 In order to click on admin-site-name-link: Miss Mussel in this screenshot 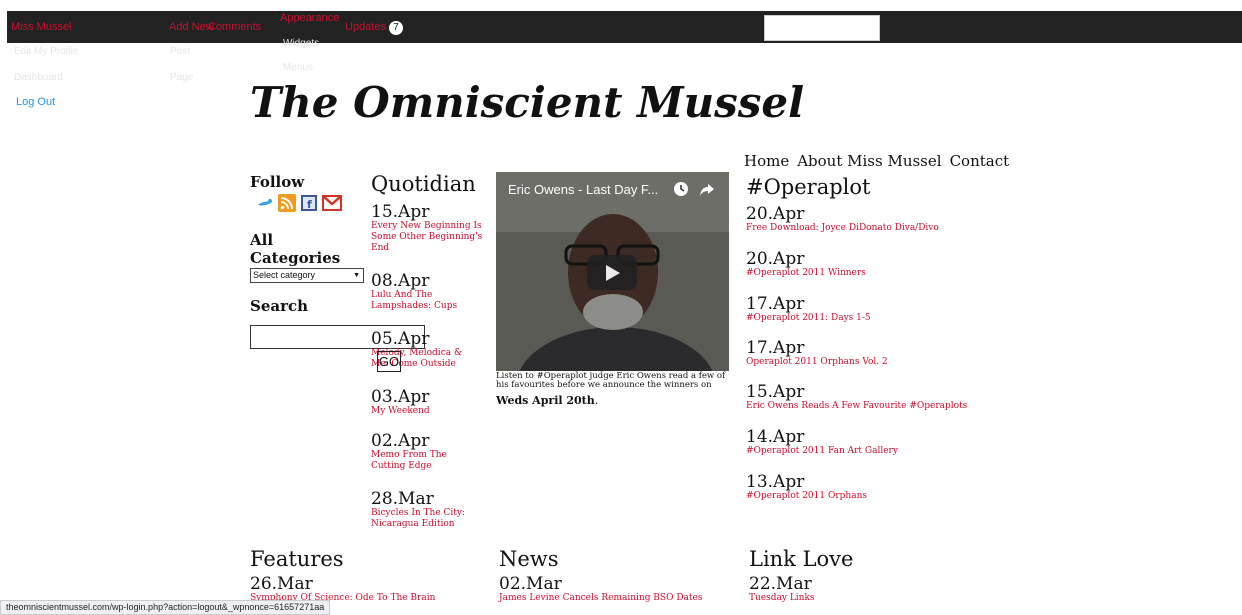, I will do `click(41, 27)`.